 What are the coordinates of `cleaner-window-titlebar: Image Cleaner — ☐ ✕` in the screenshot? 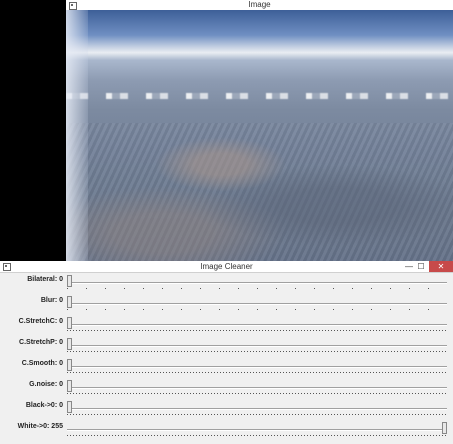 It's located at (226, 267).